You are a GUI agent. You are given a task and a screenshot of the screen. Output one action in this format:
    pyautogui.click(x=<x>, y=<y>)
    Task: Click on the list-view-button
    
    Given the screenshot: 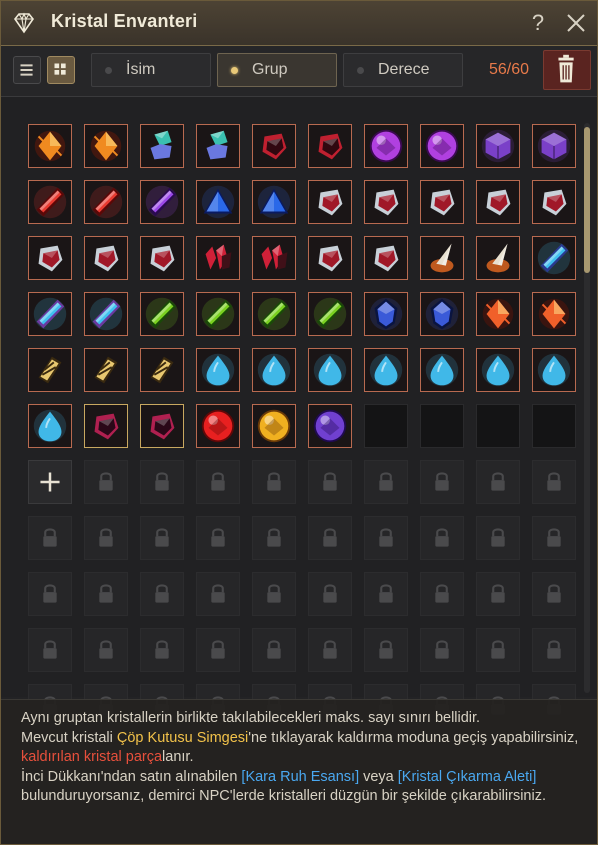 What is the action you would take?
    pyautogui.click(x=27, y=70)
    